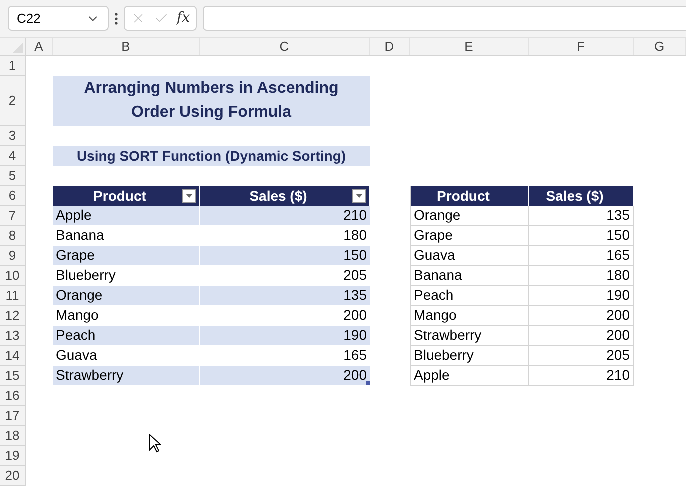 This screenshot has width=686, height=492. I want to click on row-header: 2, so click(13, 101).